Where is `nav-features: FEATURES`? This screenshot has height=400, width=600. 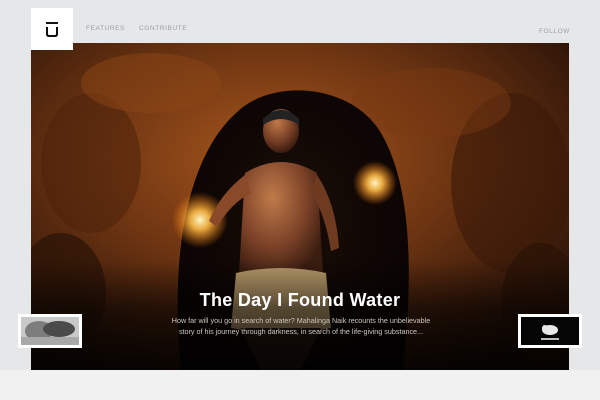 nav-features: FEATURES is located at coordinates (105, 28).